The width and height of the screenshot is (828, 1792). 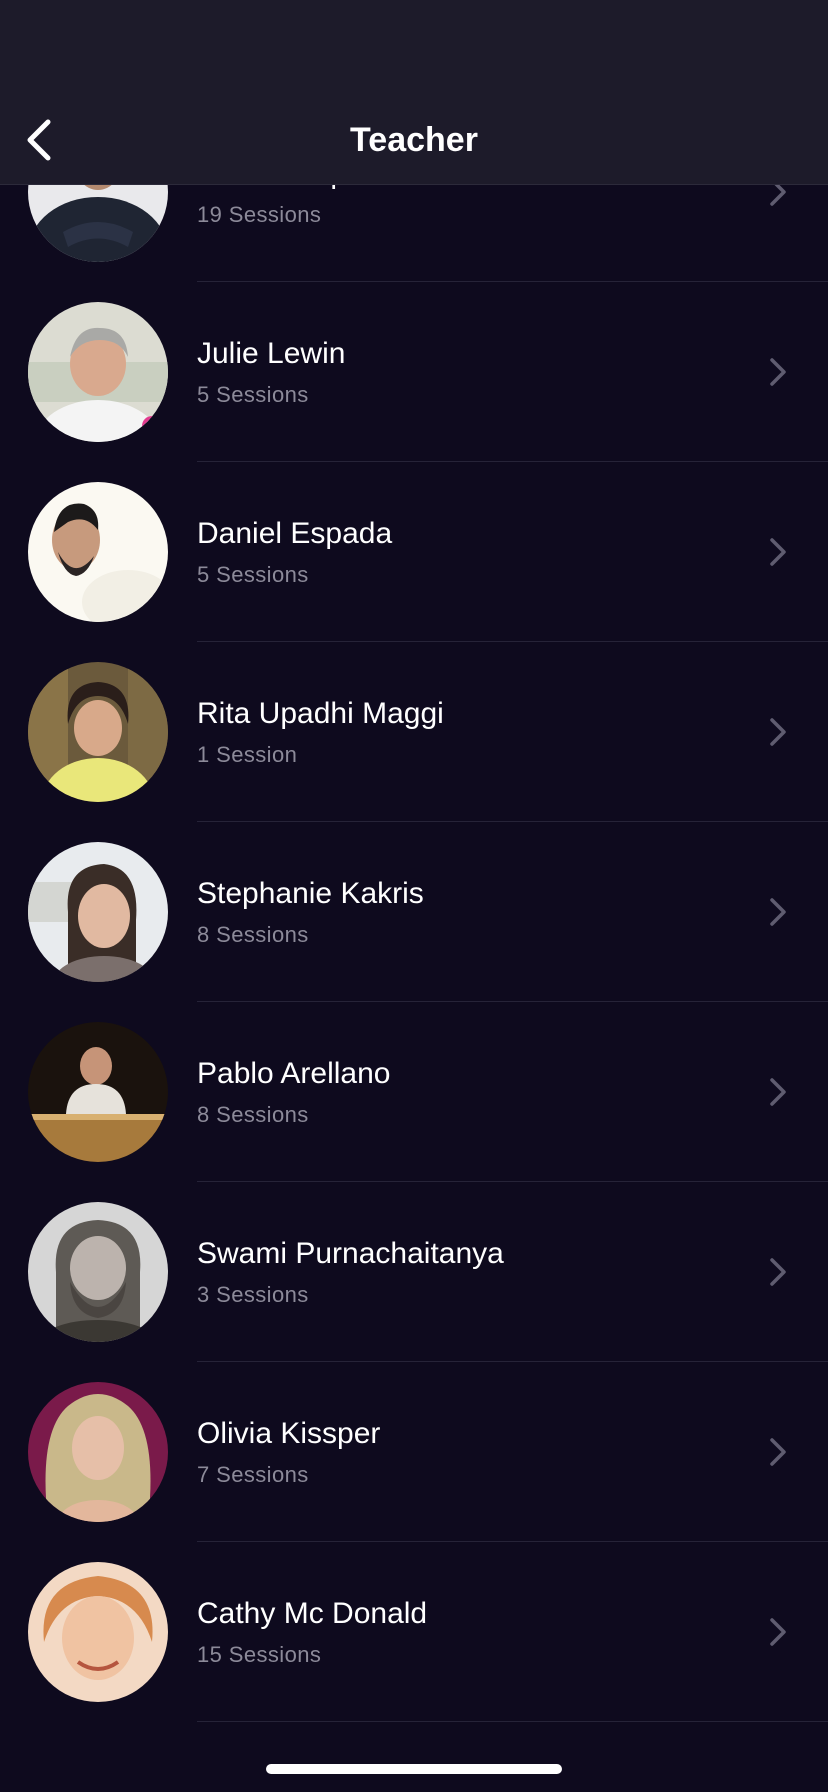 What do you see at coordinates (253, 1294) in the screenshot?
I see `teacher-session-count: 3 Sessions` at bounding box center [253, 1294].